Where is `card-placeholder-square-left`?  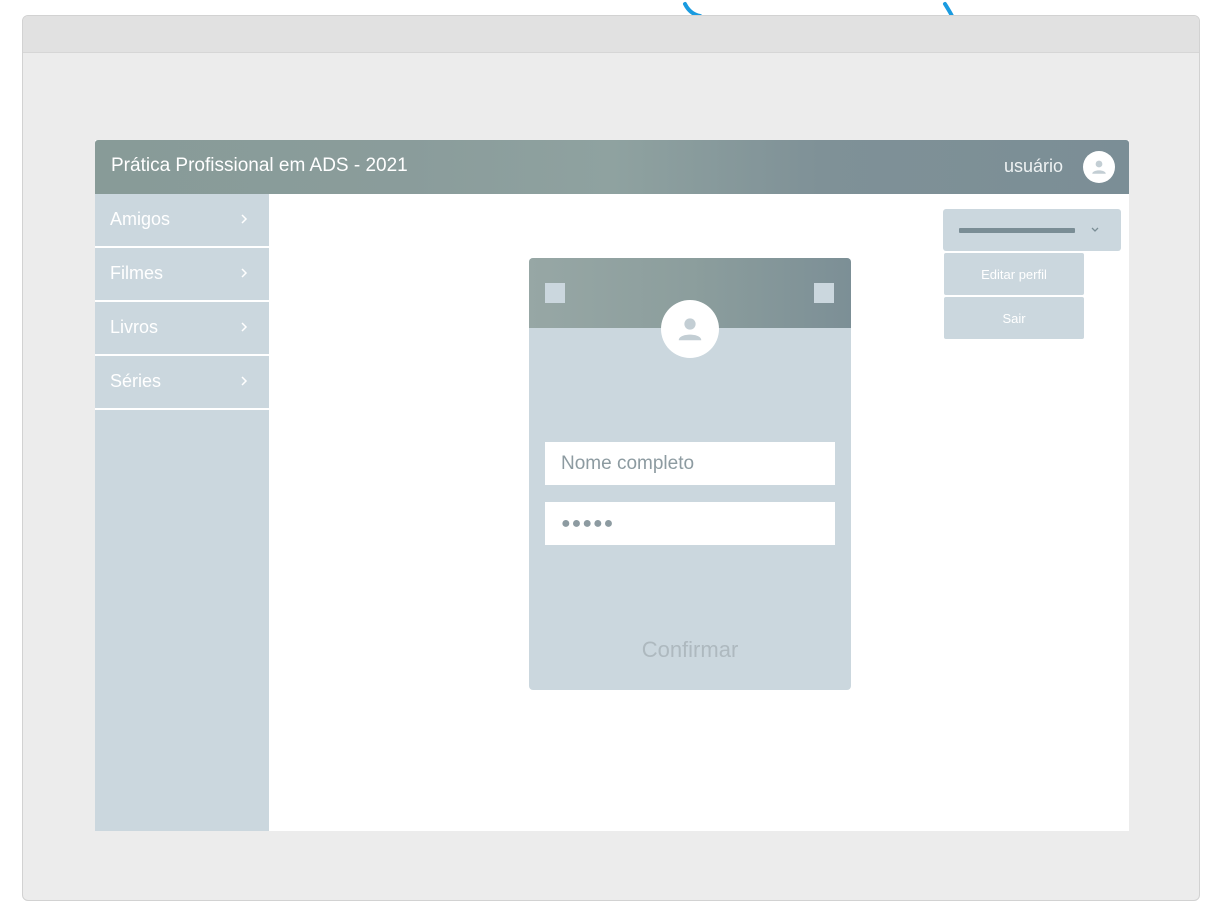
card-placeholder-square-left is located at coordinates (555, 293).